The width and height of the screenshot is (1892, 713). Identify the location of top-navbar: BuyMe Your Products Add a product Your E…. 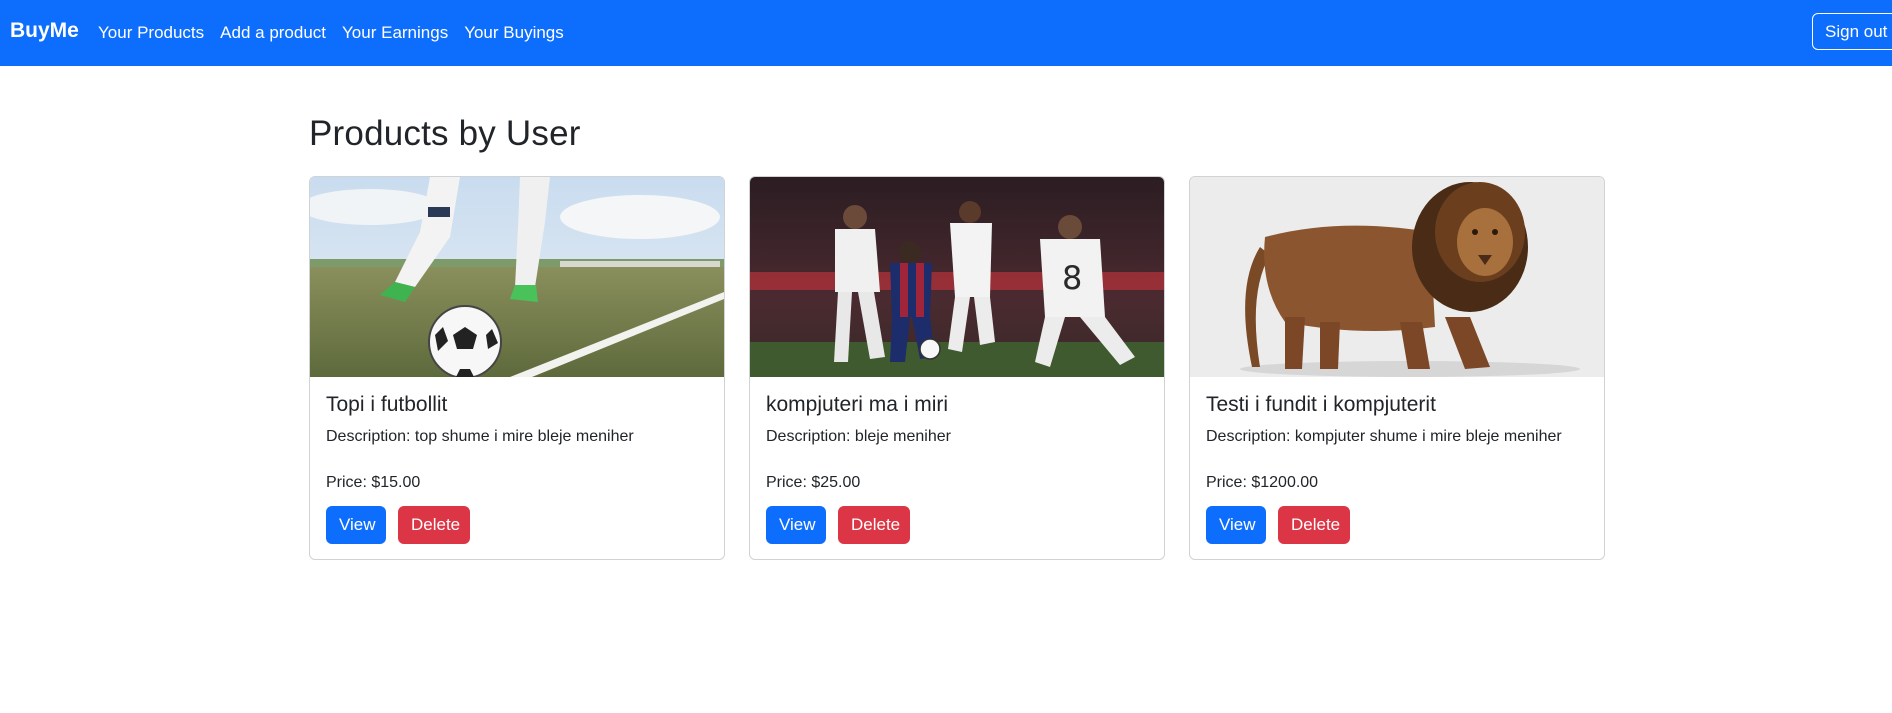
(946, 33).